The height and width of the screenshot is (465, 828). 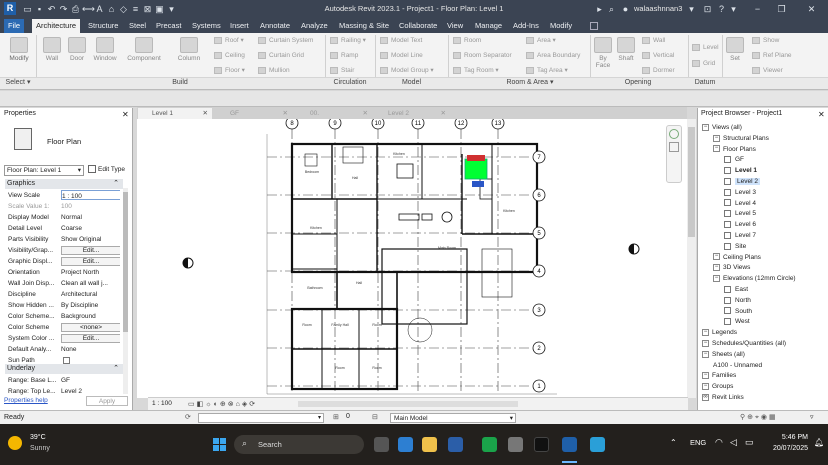 What do you see at coordinates (626, 49) in the screenshot?
I see `shaft-button: Shaft` at bounding box center [626, 49].